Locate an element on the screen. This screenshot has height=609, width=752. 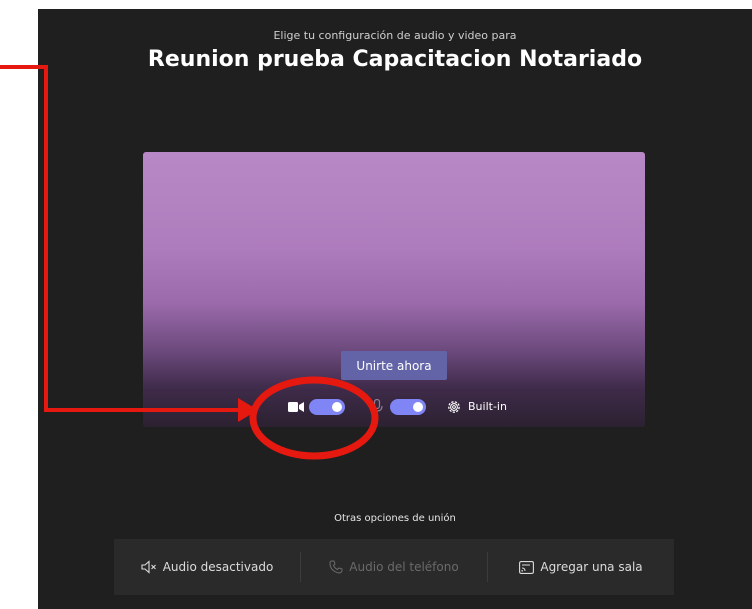
other-options-heading: Otras opciones de unión is located at coordinates (395, 518).